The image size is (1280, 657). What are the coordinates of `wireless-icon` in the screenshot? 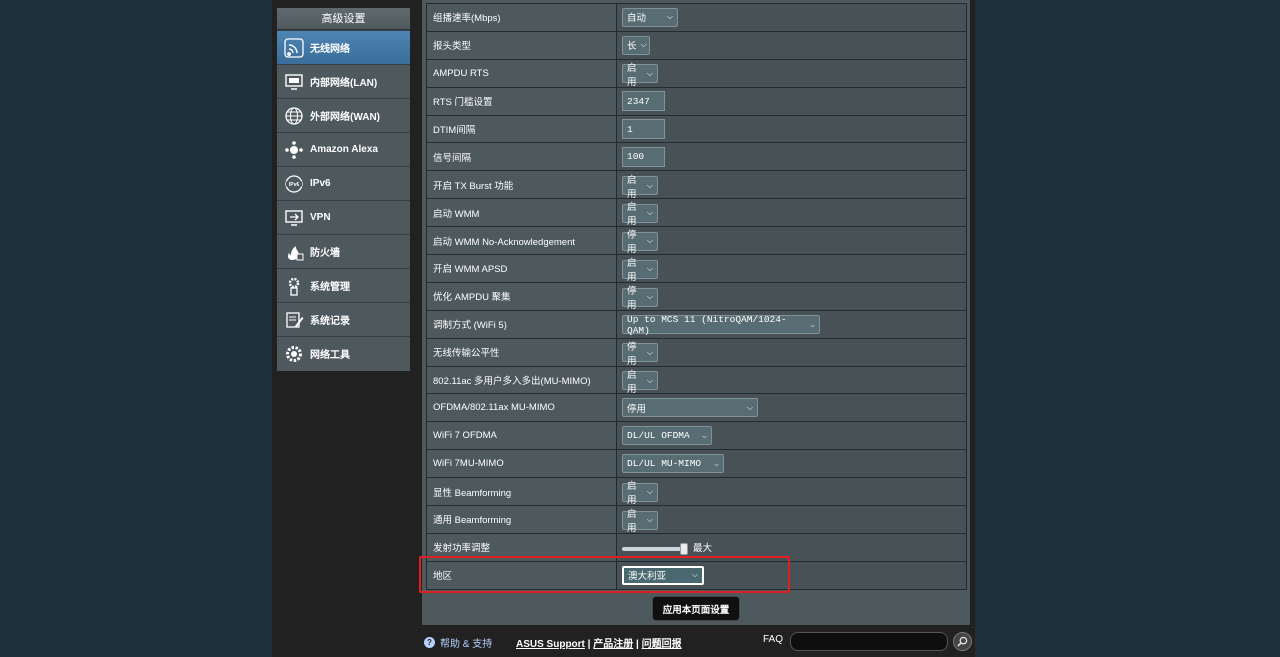 It's located at (294, 48).